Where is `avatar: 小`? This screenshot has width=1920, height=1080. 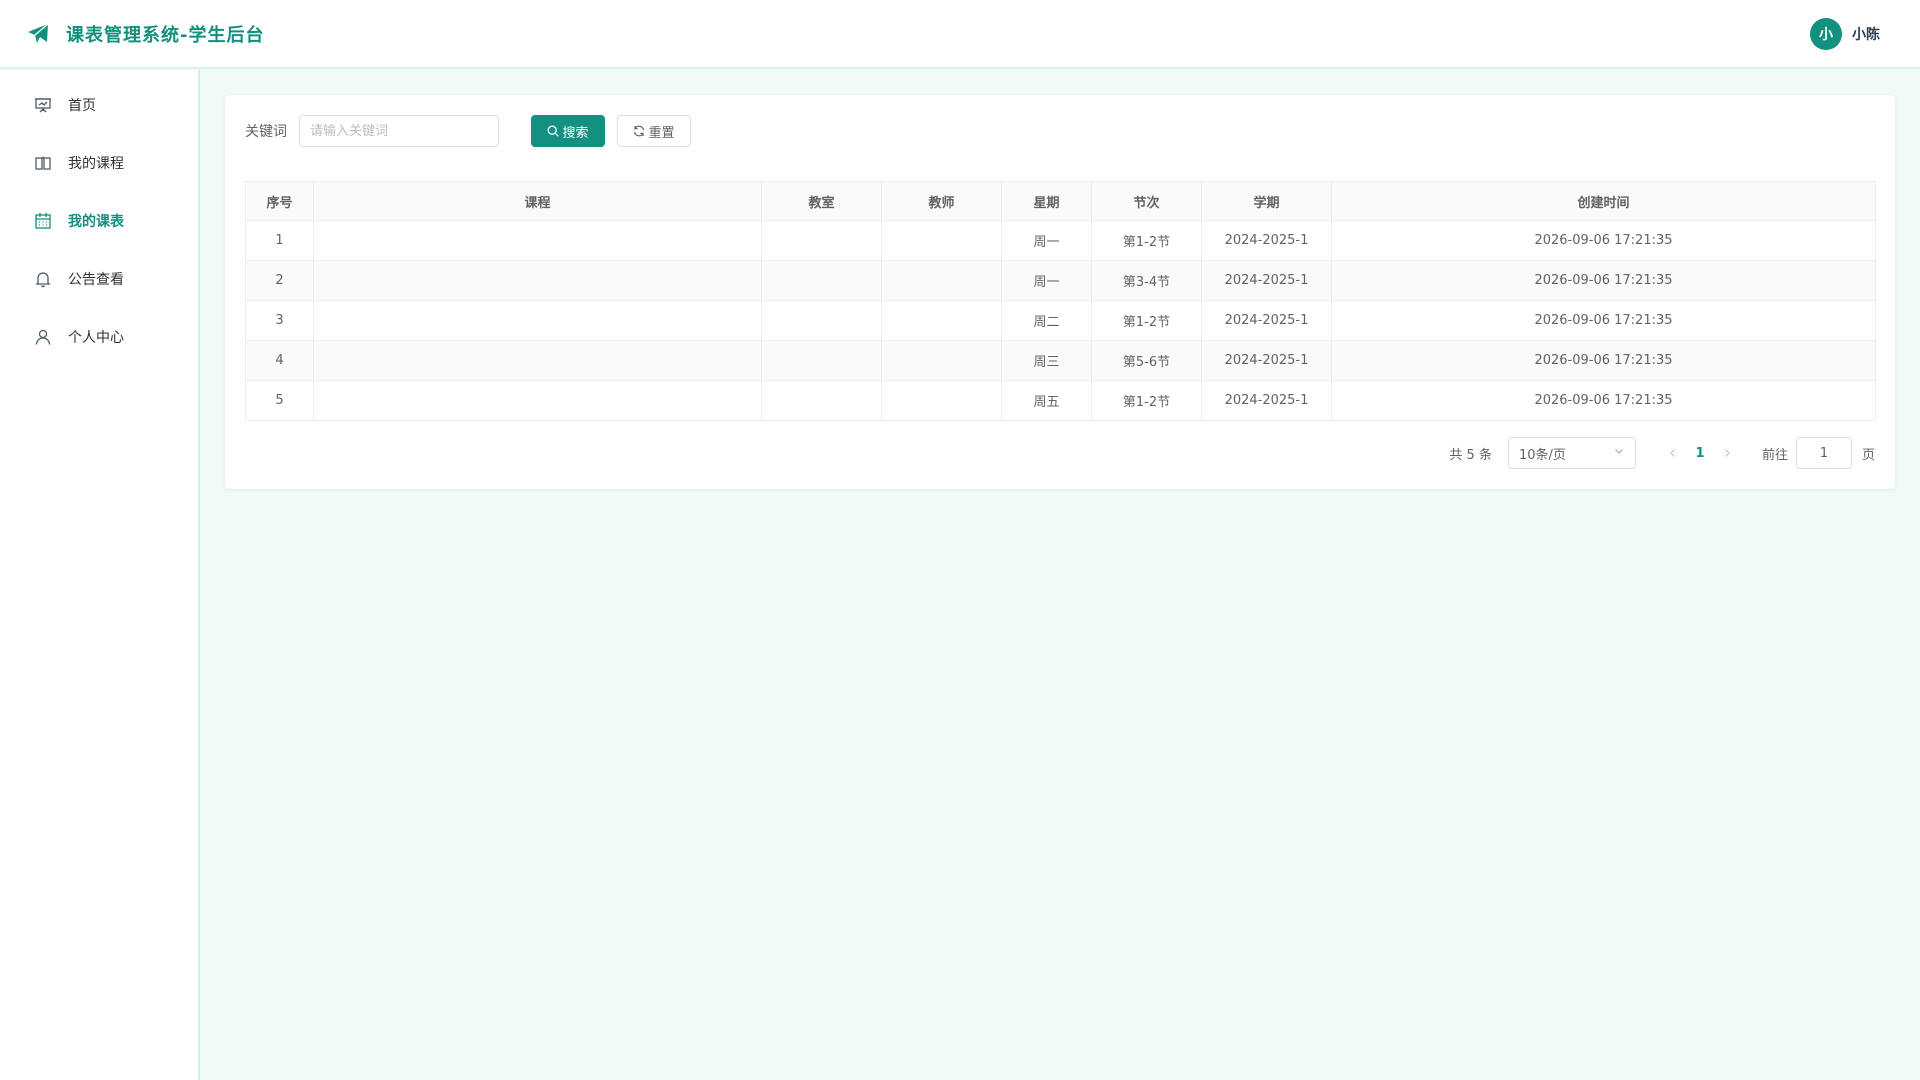
avatar: 小 is located at coordinates (1826, 34).